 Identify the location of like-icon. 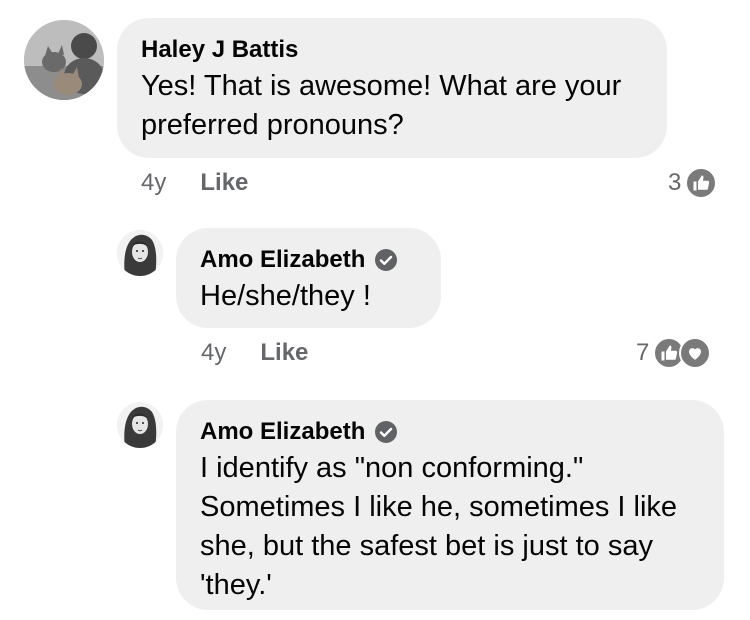
(701, 183).